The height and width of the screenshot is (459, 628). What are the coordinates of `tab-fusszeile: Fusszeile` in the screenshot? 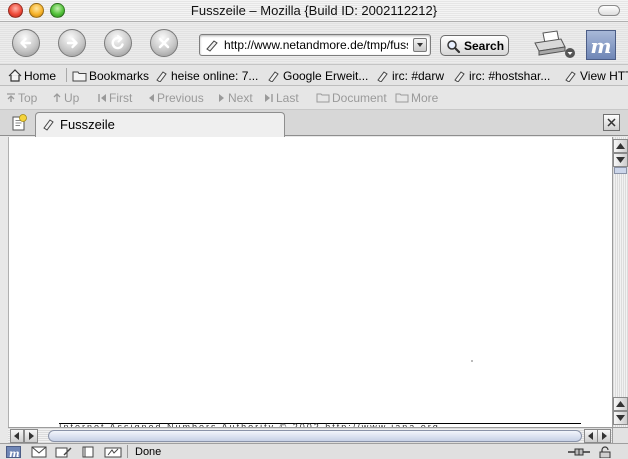 It's located at (160, 124).